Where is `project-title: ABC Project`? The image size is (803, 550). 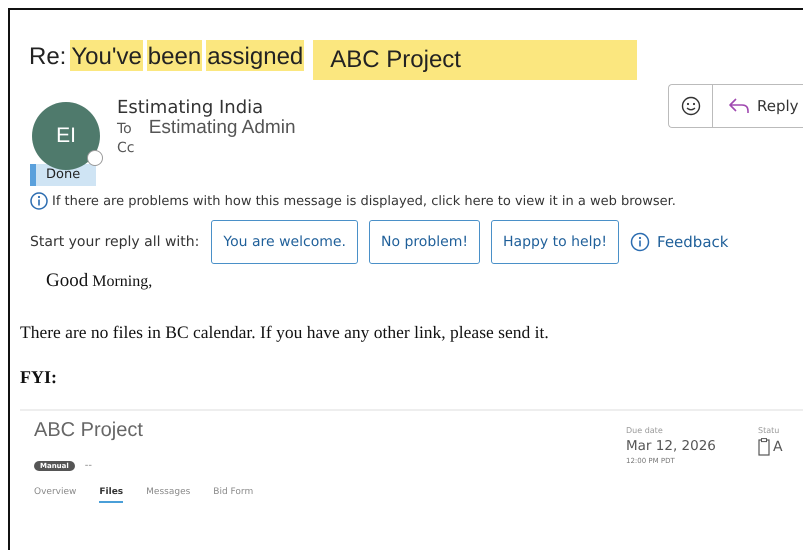 project-title: ABC Project is located at coordinates (89, 430).